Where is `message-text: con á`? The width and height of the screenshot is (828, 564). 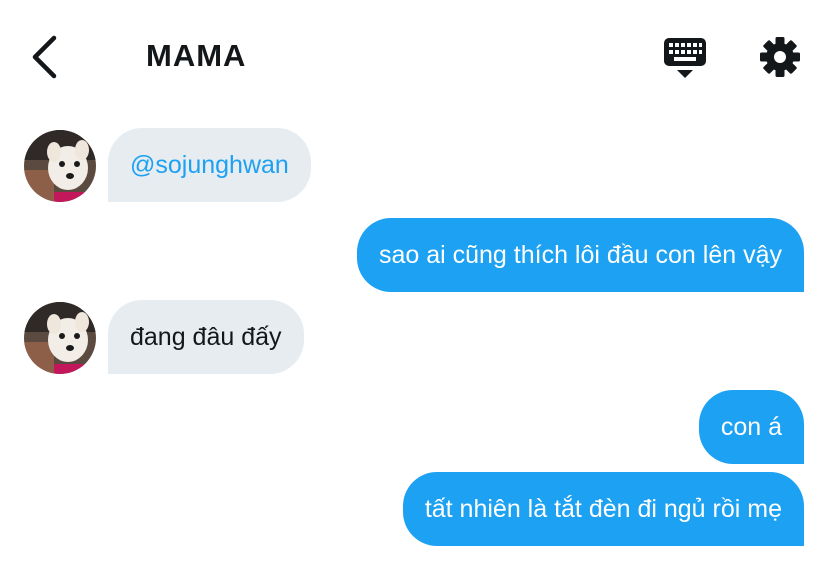 message-text: con á is located at coordinates (751, 427).